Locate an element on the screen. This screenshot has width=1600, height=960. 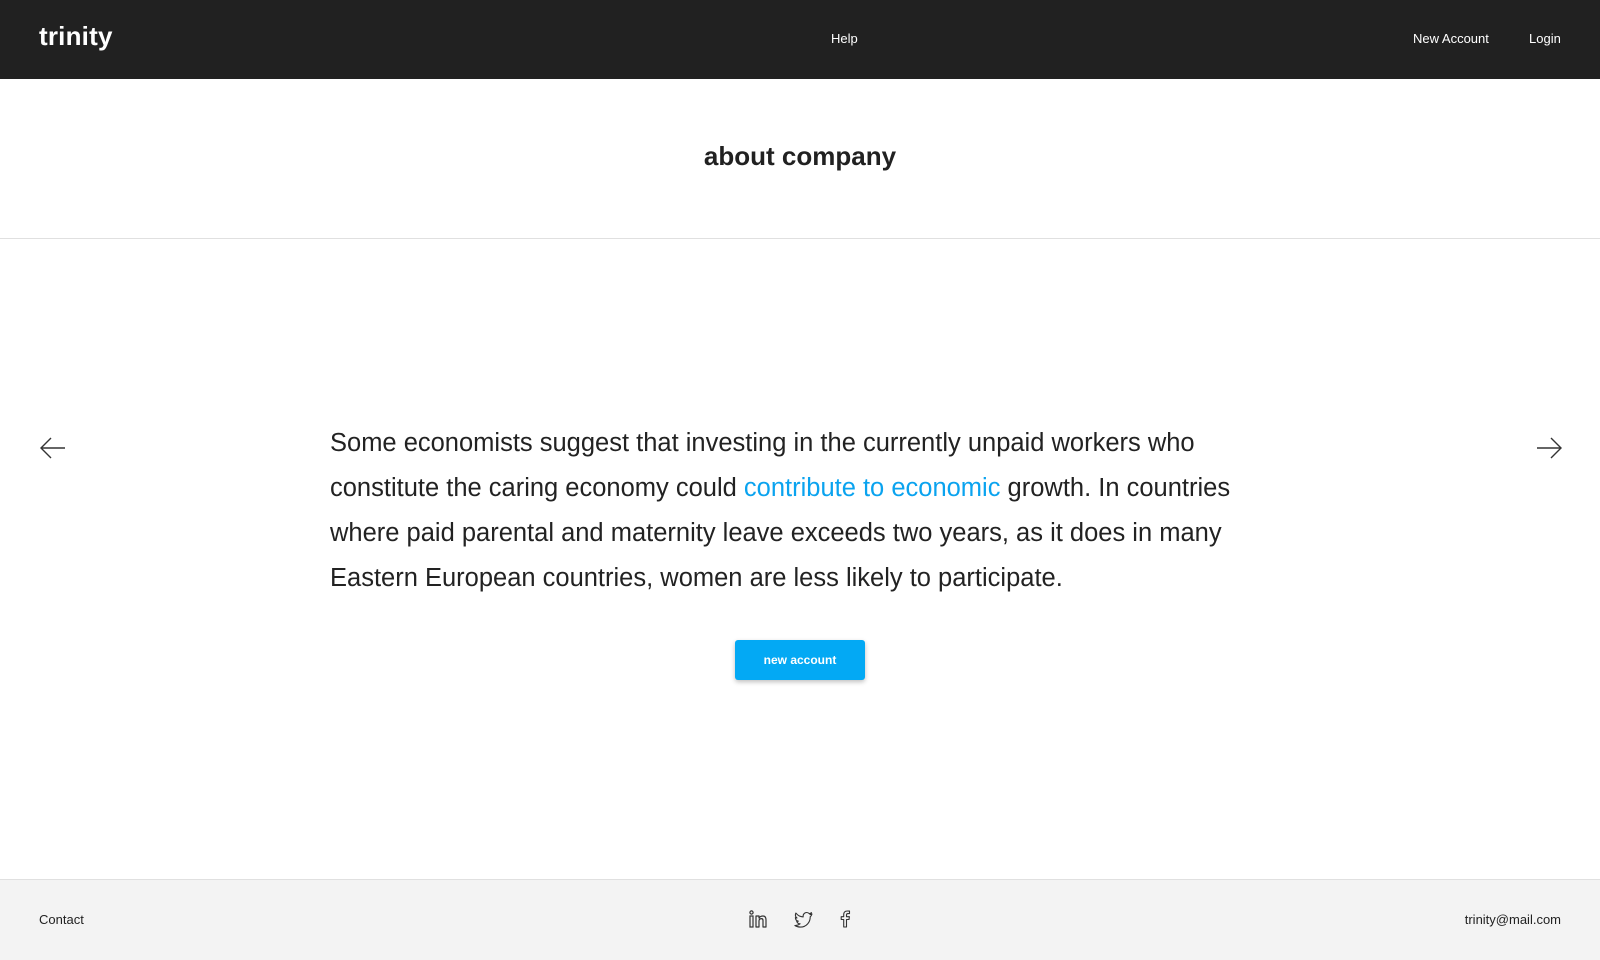
arrow-left-icon-graphic is located at coordinates (52, 448).